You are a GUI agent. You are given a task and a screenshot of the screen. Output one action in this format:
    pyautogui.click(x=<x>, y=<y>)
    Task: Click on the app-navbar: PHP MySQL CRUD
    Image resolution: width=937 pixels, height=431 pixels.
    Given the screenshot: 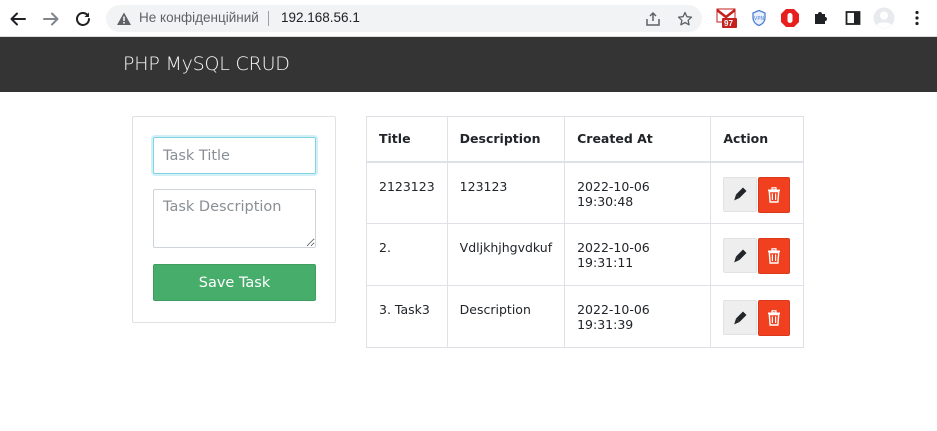 What is the action you would take?
    pyautogui.click(x=468, y=64)
    